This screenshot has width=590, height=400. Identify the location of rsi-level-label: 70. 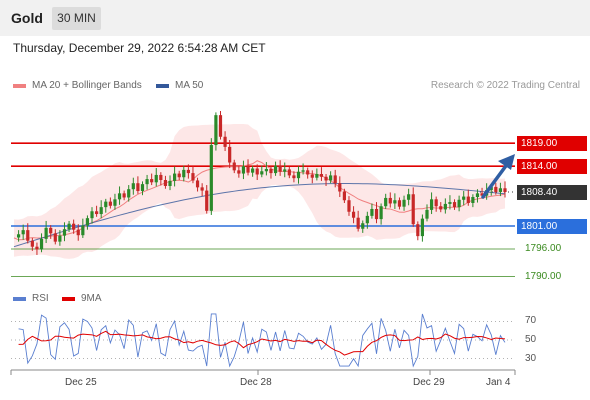
(531, 321).